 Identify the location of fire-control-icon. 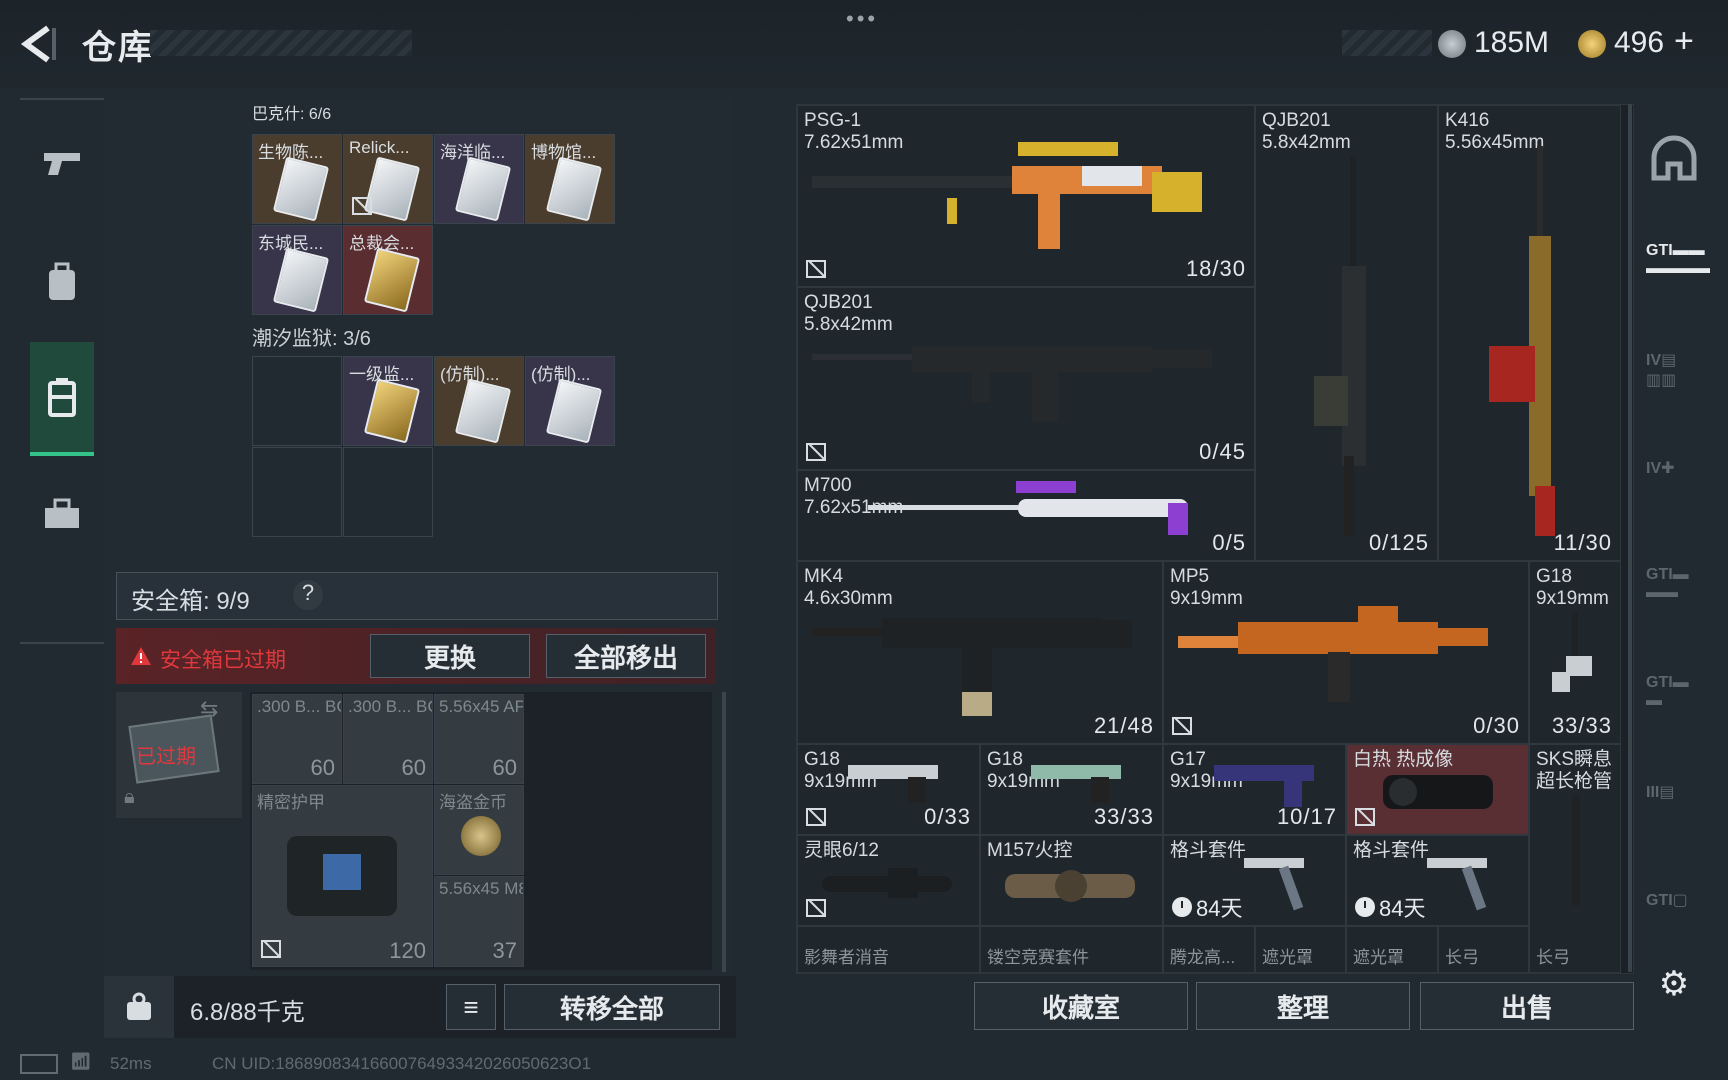
(1070, 886).